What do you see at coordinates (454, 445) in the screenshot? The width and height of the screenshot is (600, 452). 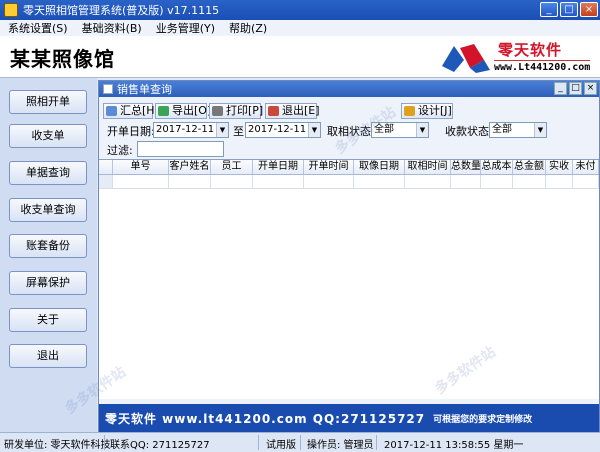 I see `status-datetime: 2017-12-11 13:58:55 星期一` at bounding box center [454, 445].